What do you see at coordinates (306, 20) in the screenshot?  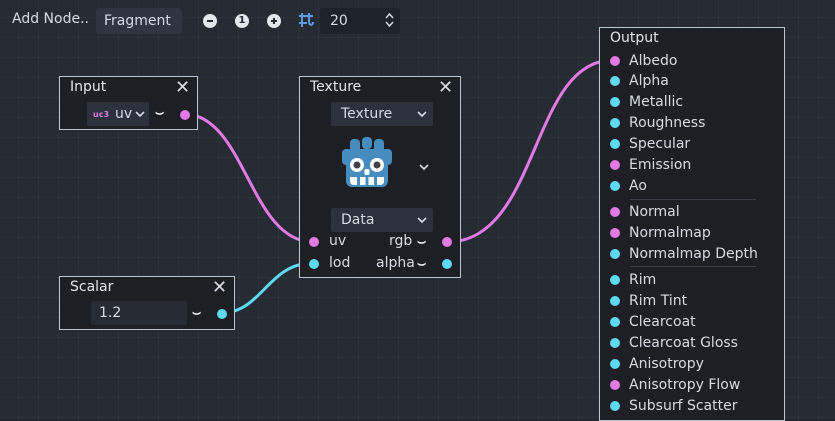 I see `snap-grid-icon` at bounding box center [306, 20].